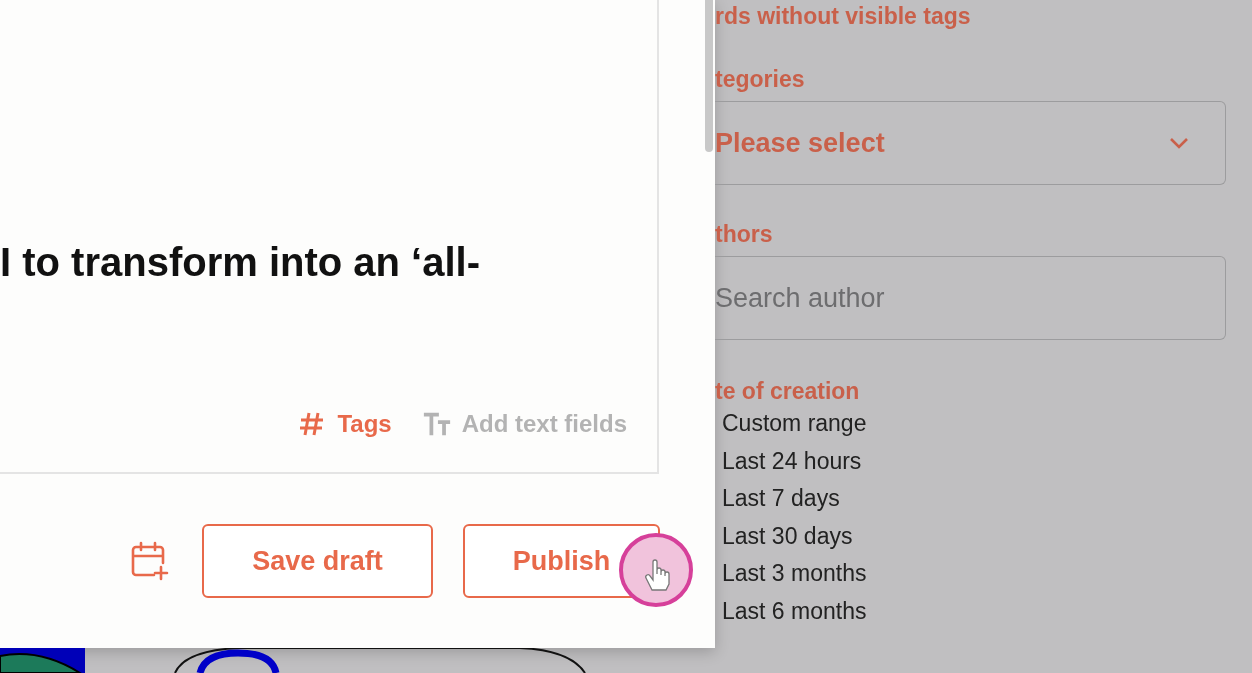 This screenshot has width=1252, height=673. I want to click on author-search-field: Search author, so click(970, 298).